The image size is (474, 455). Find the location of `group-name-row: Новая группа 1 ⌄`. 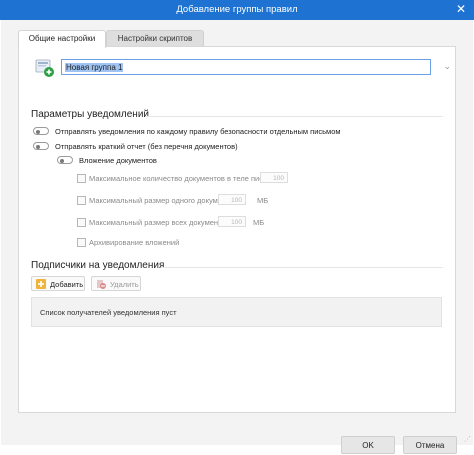

group-name-row: Новая группа 1 ⌄ is located at coordinates (243, 69).